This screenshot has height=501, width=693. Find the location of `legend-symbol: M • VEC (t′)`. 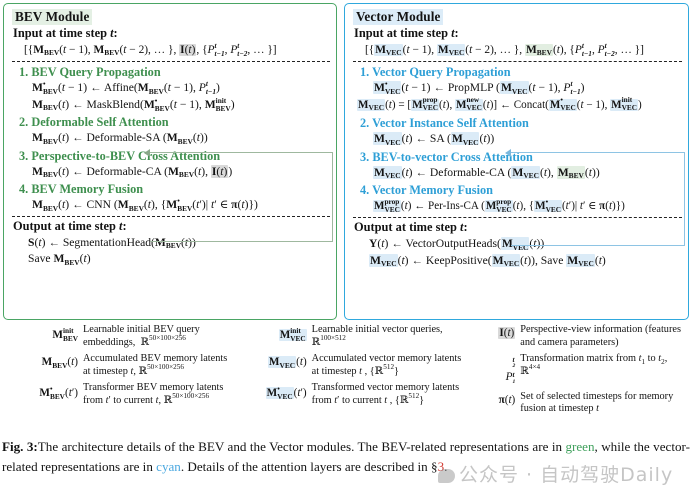

legend-symbol: M • VEC (t′) is located at coordinates (286, 392).